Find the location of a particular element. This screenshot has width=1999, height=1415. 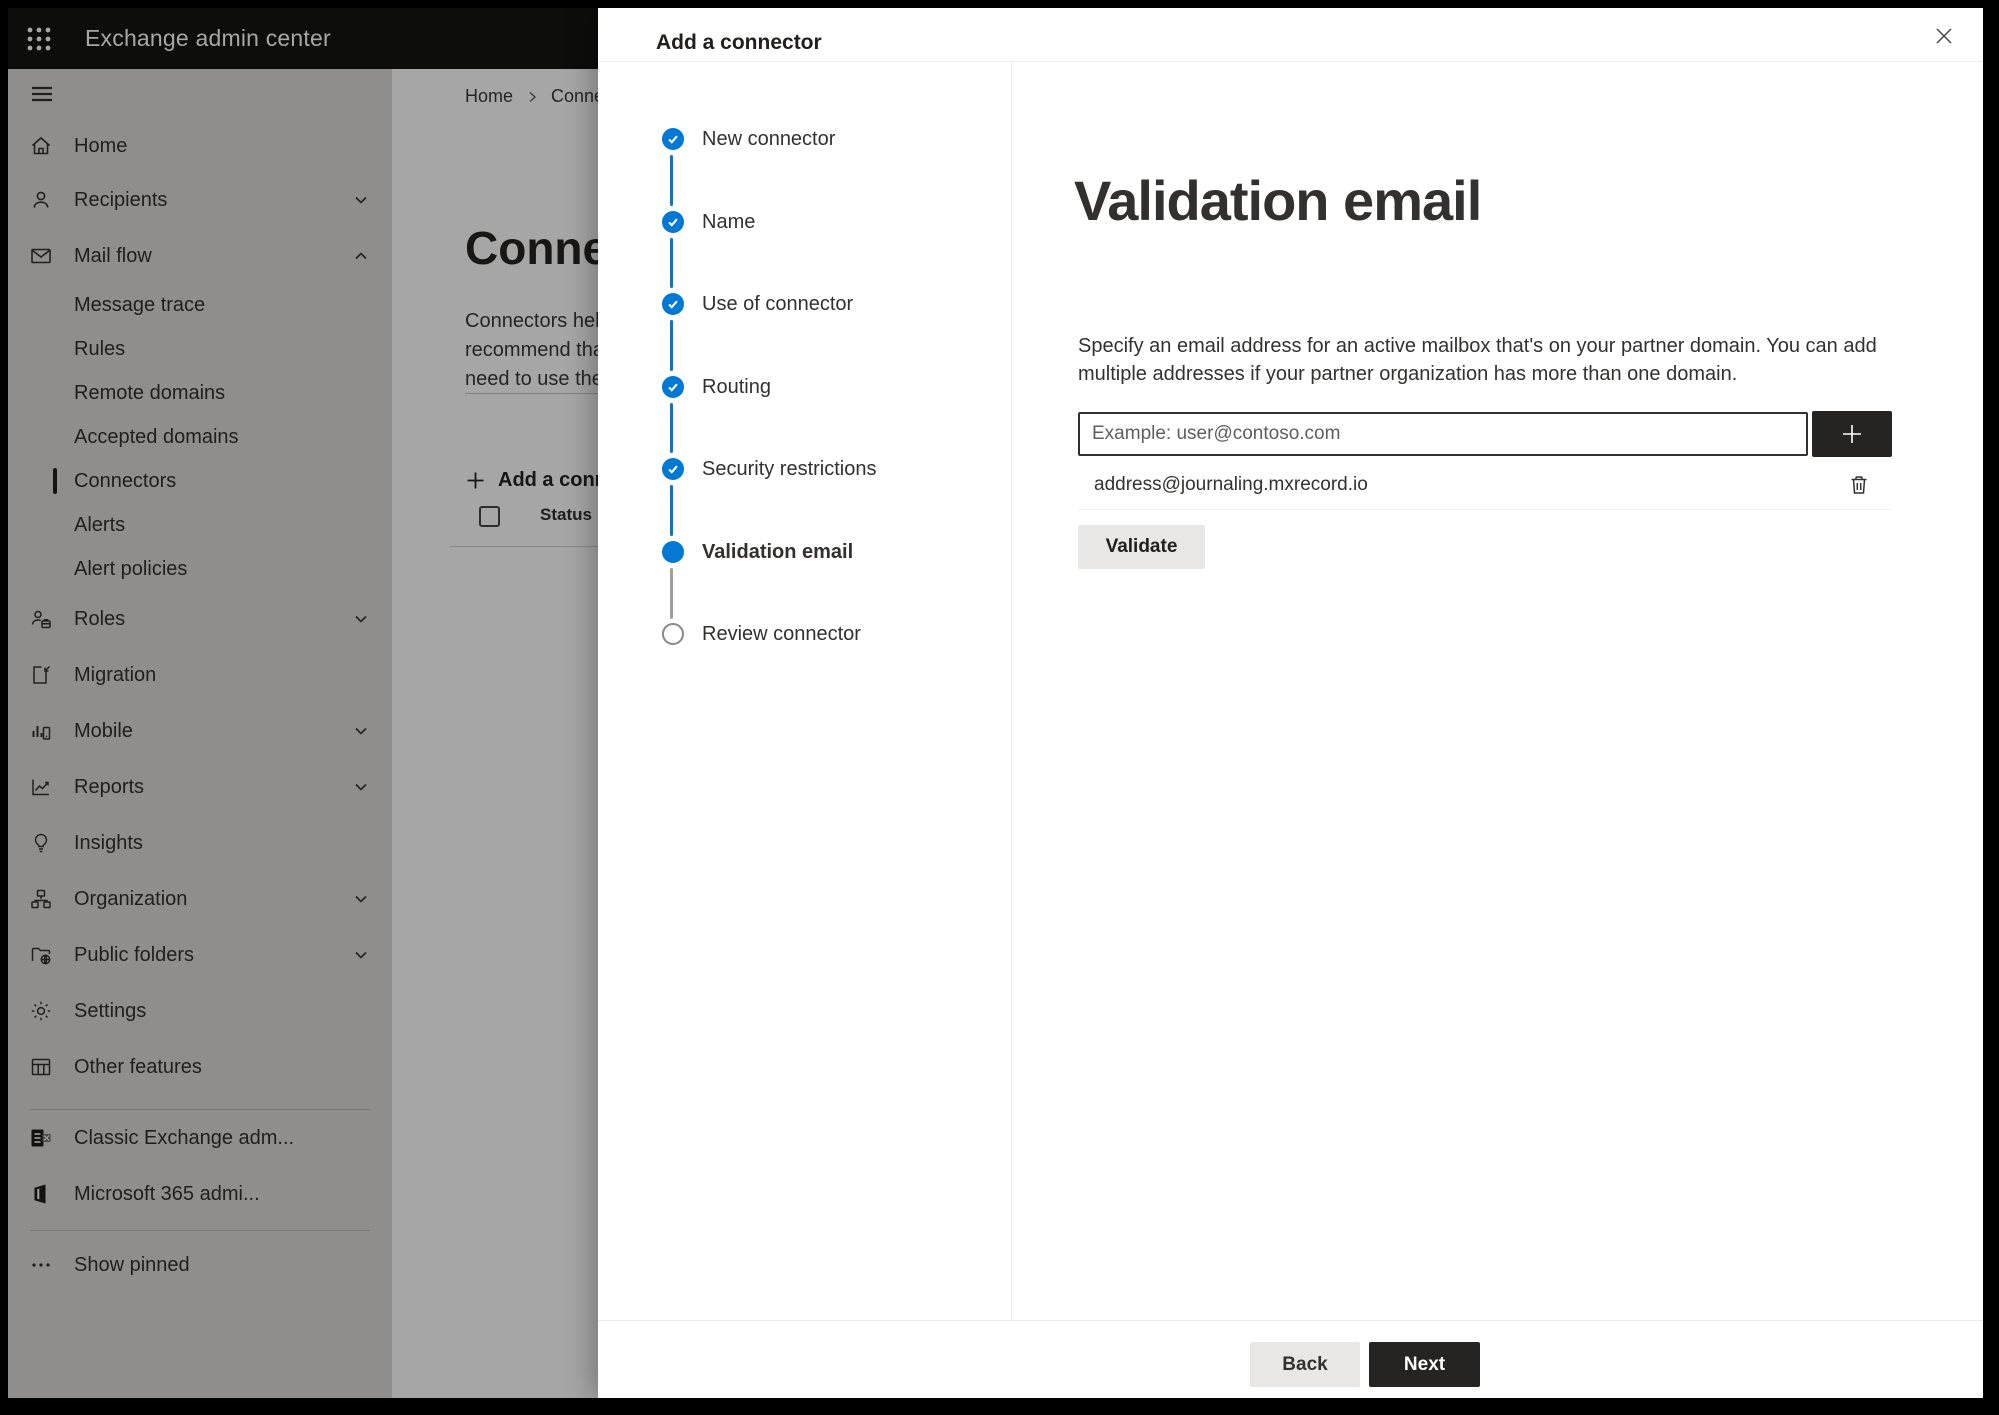

trash-icon is located at coordinates (1859, 485).